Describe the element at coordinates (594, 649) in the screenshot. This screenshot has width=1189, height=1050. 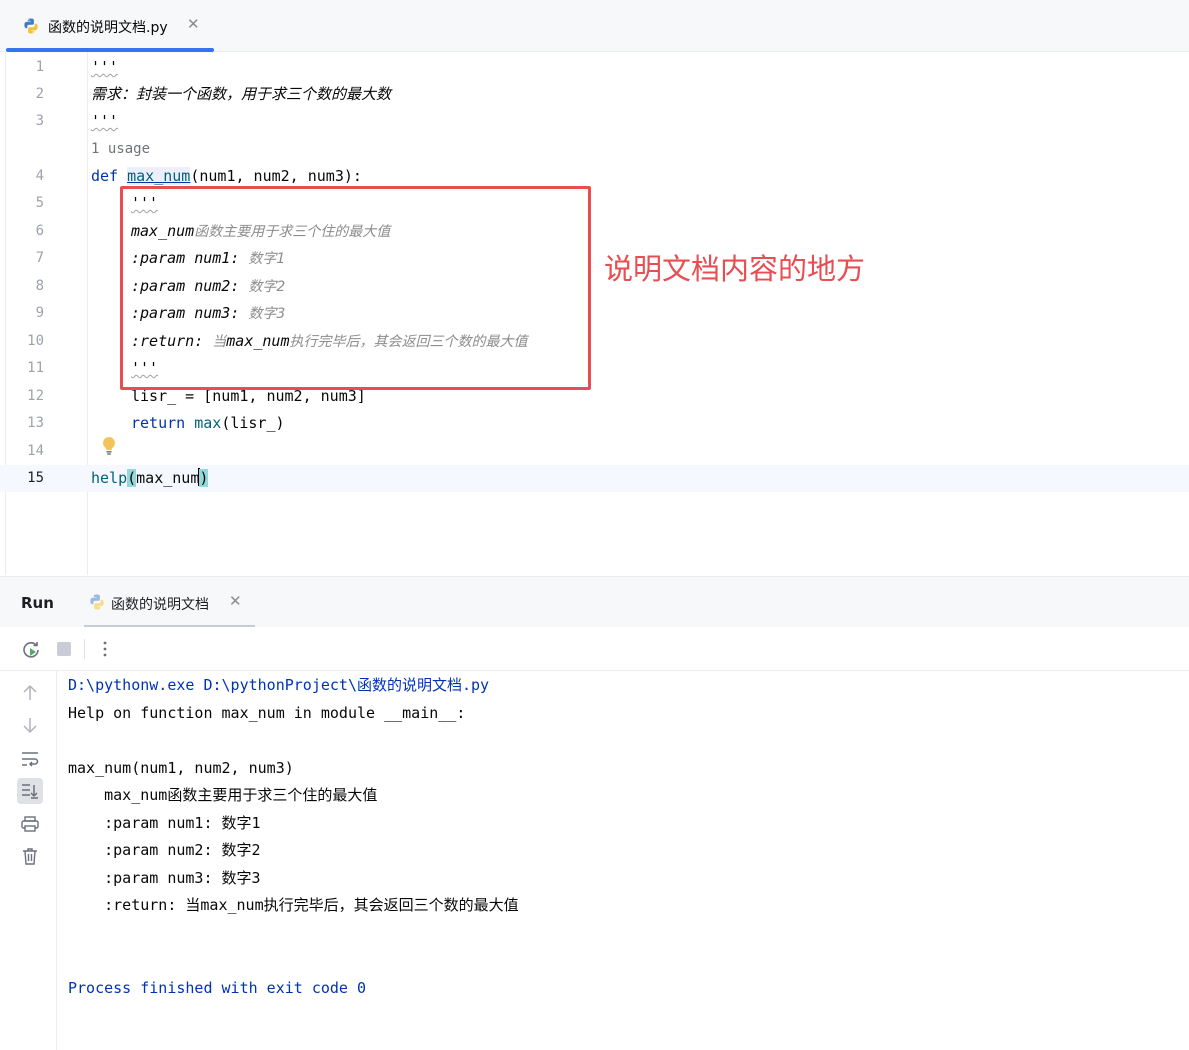
I see `run-toolbar` at that location.